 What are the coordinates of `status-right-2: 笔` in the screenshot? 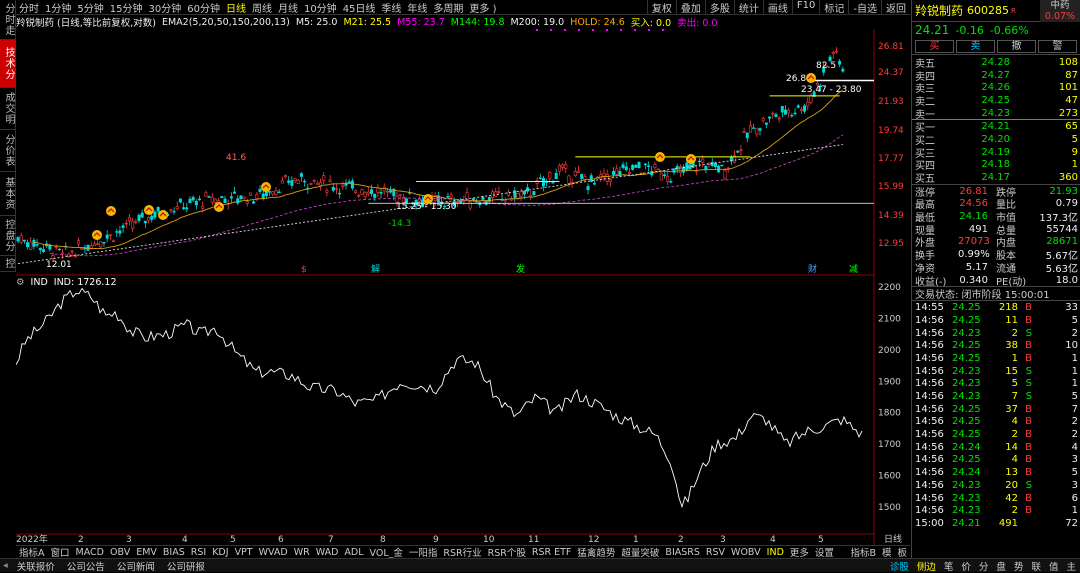 It's located at (949, 566).